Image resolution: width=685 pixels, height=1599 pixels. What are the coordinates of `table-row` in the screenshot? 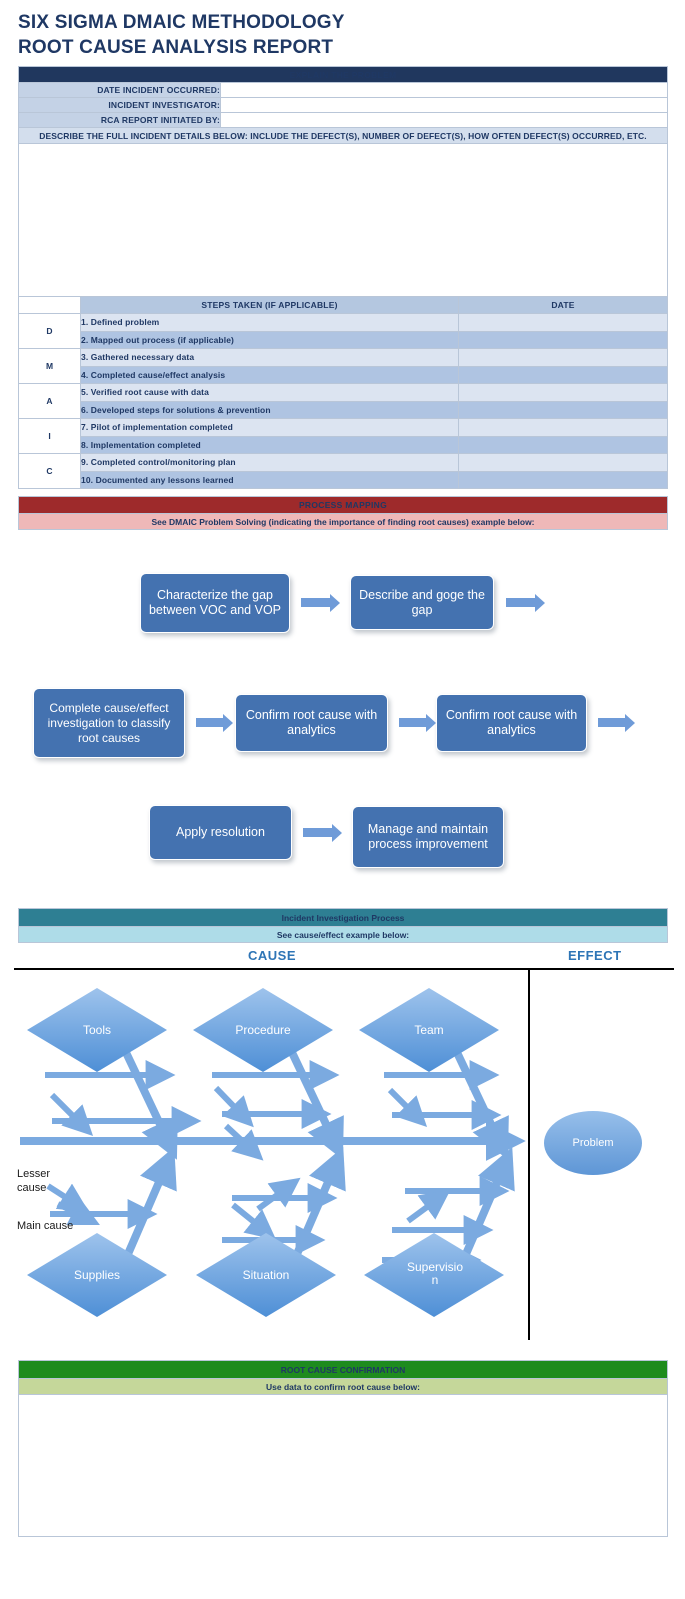 It's located at (343, 1465).